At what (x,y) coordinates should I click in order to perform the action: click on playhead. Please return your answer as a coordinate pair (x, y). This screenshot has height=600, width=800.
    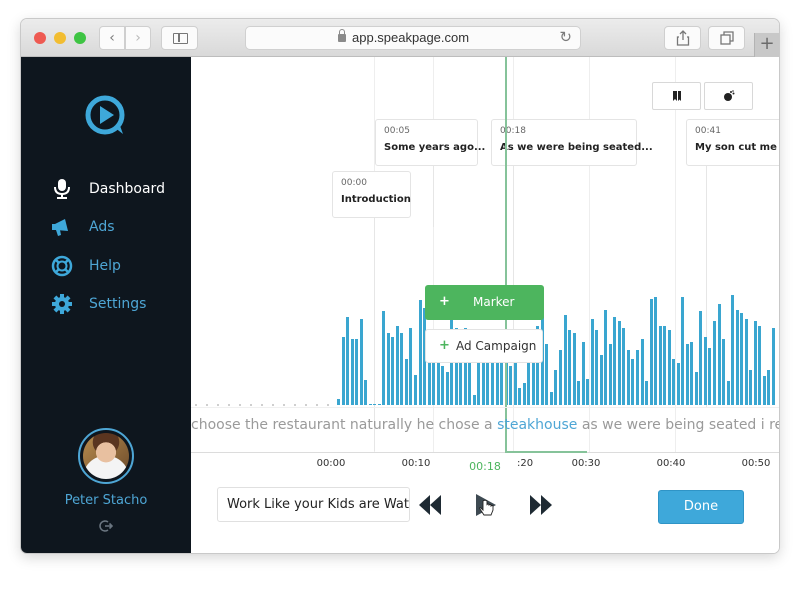
    Looking at the image, I should click on (506, 255).